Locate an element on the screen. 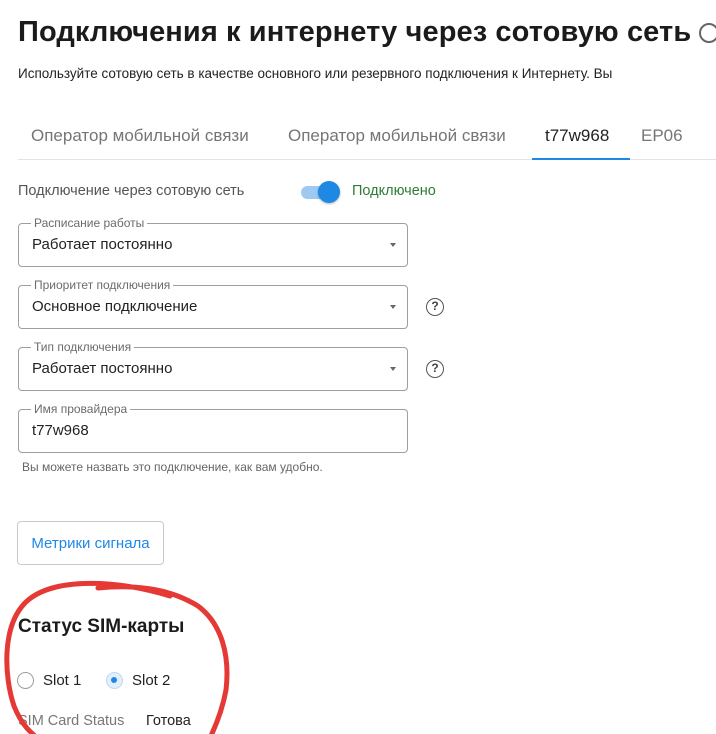 This screenshot has width=716, height=734. active-tab-indicator is located at coordinates (581, 159).